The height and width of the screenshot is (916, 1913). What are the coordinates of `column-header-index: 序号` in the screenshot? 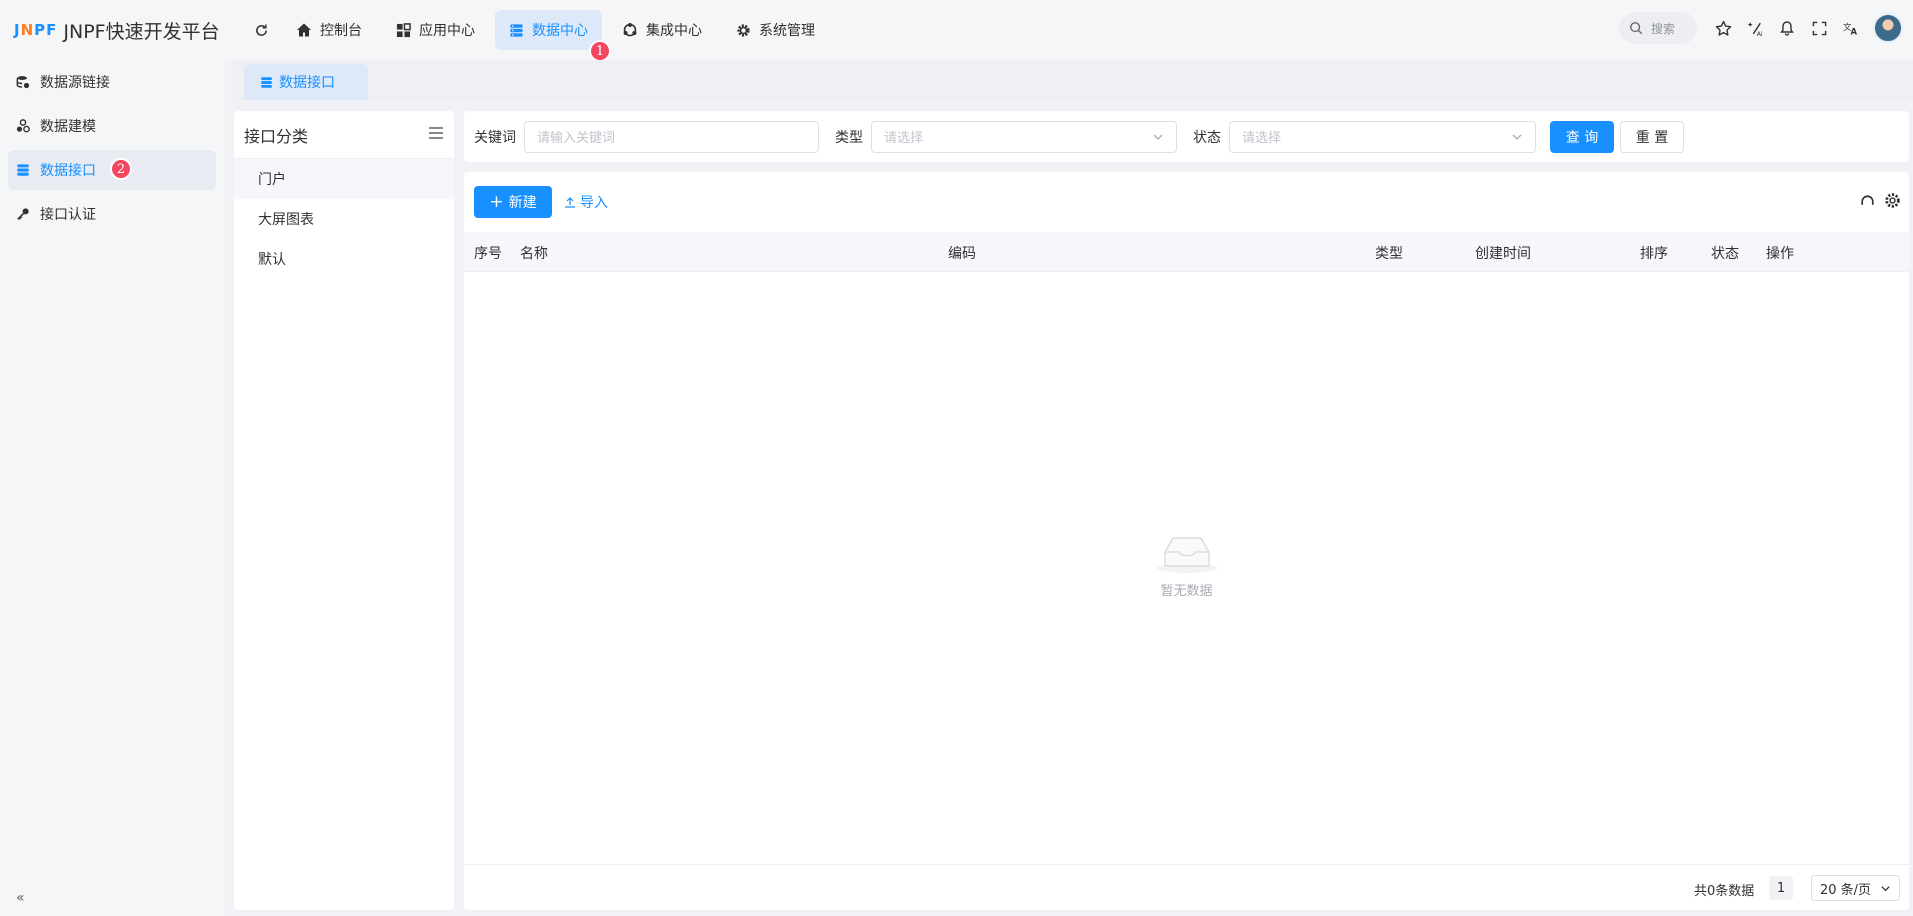 It's located at (488, 253).